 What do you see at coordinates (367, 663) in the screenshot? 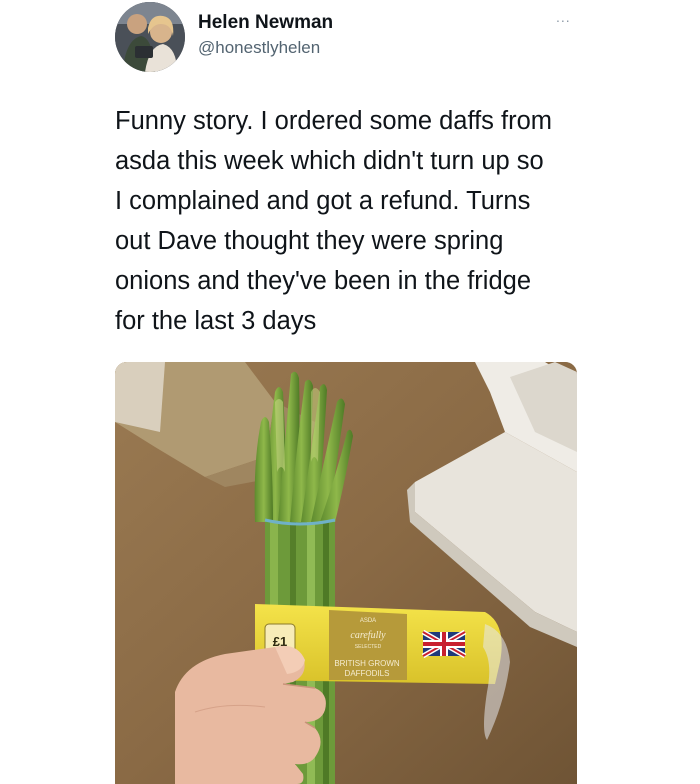
I see `product-line-1: BRITISH GROWN` at bounding box center [367, 663].